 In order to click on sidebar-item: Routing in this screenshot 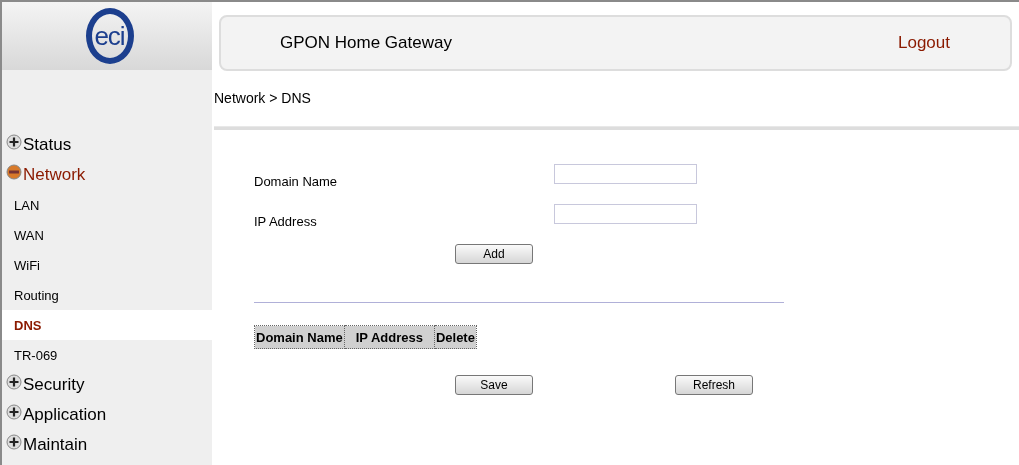, I will do `click(107, 295)`.